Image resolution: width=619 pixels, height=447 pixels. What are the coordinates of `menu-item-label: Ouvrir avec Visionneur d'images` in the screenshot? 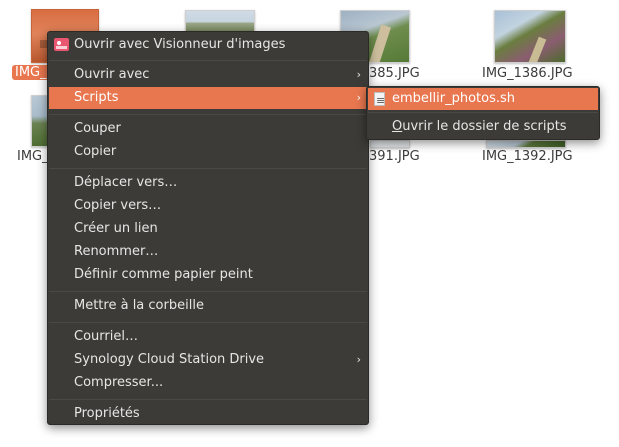 It's located at (180, 44).